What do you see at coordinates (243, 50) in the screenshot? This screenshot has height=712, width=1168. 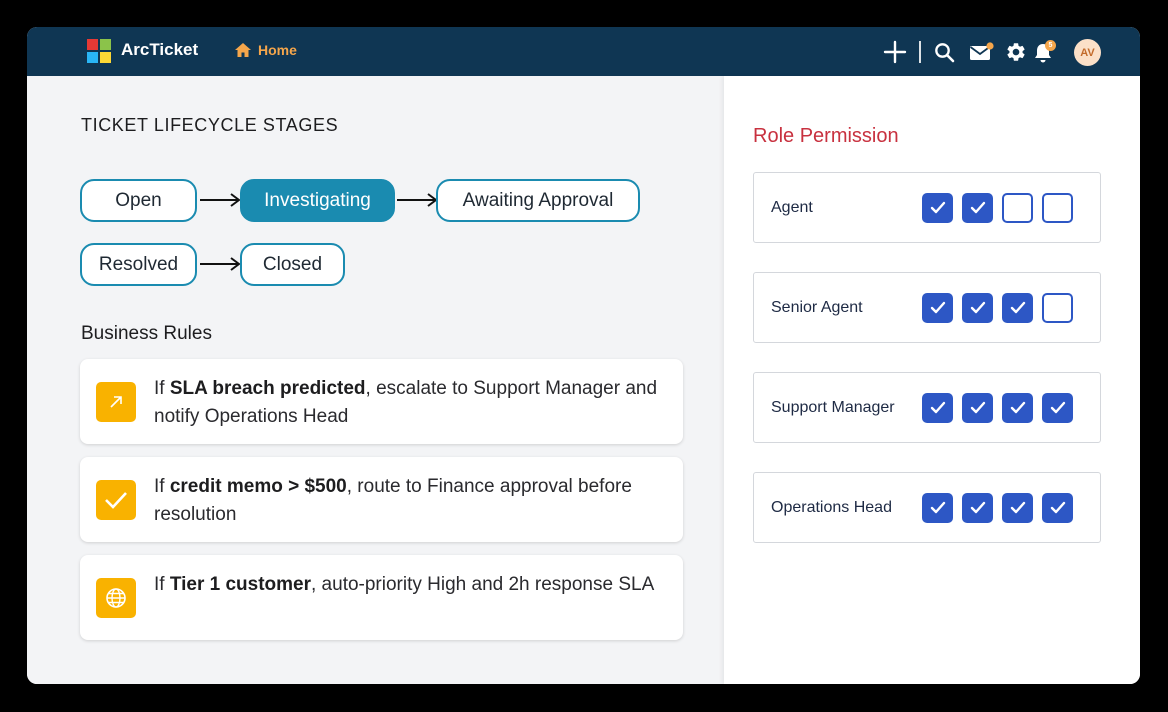 I see `home-icon` at bounding box center [243, 50].